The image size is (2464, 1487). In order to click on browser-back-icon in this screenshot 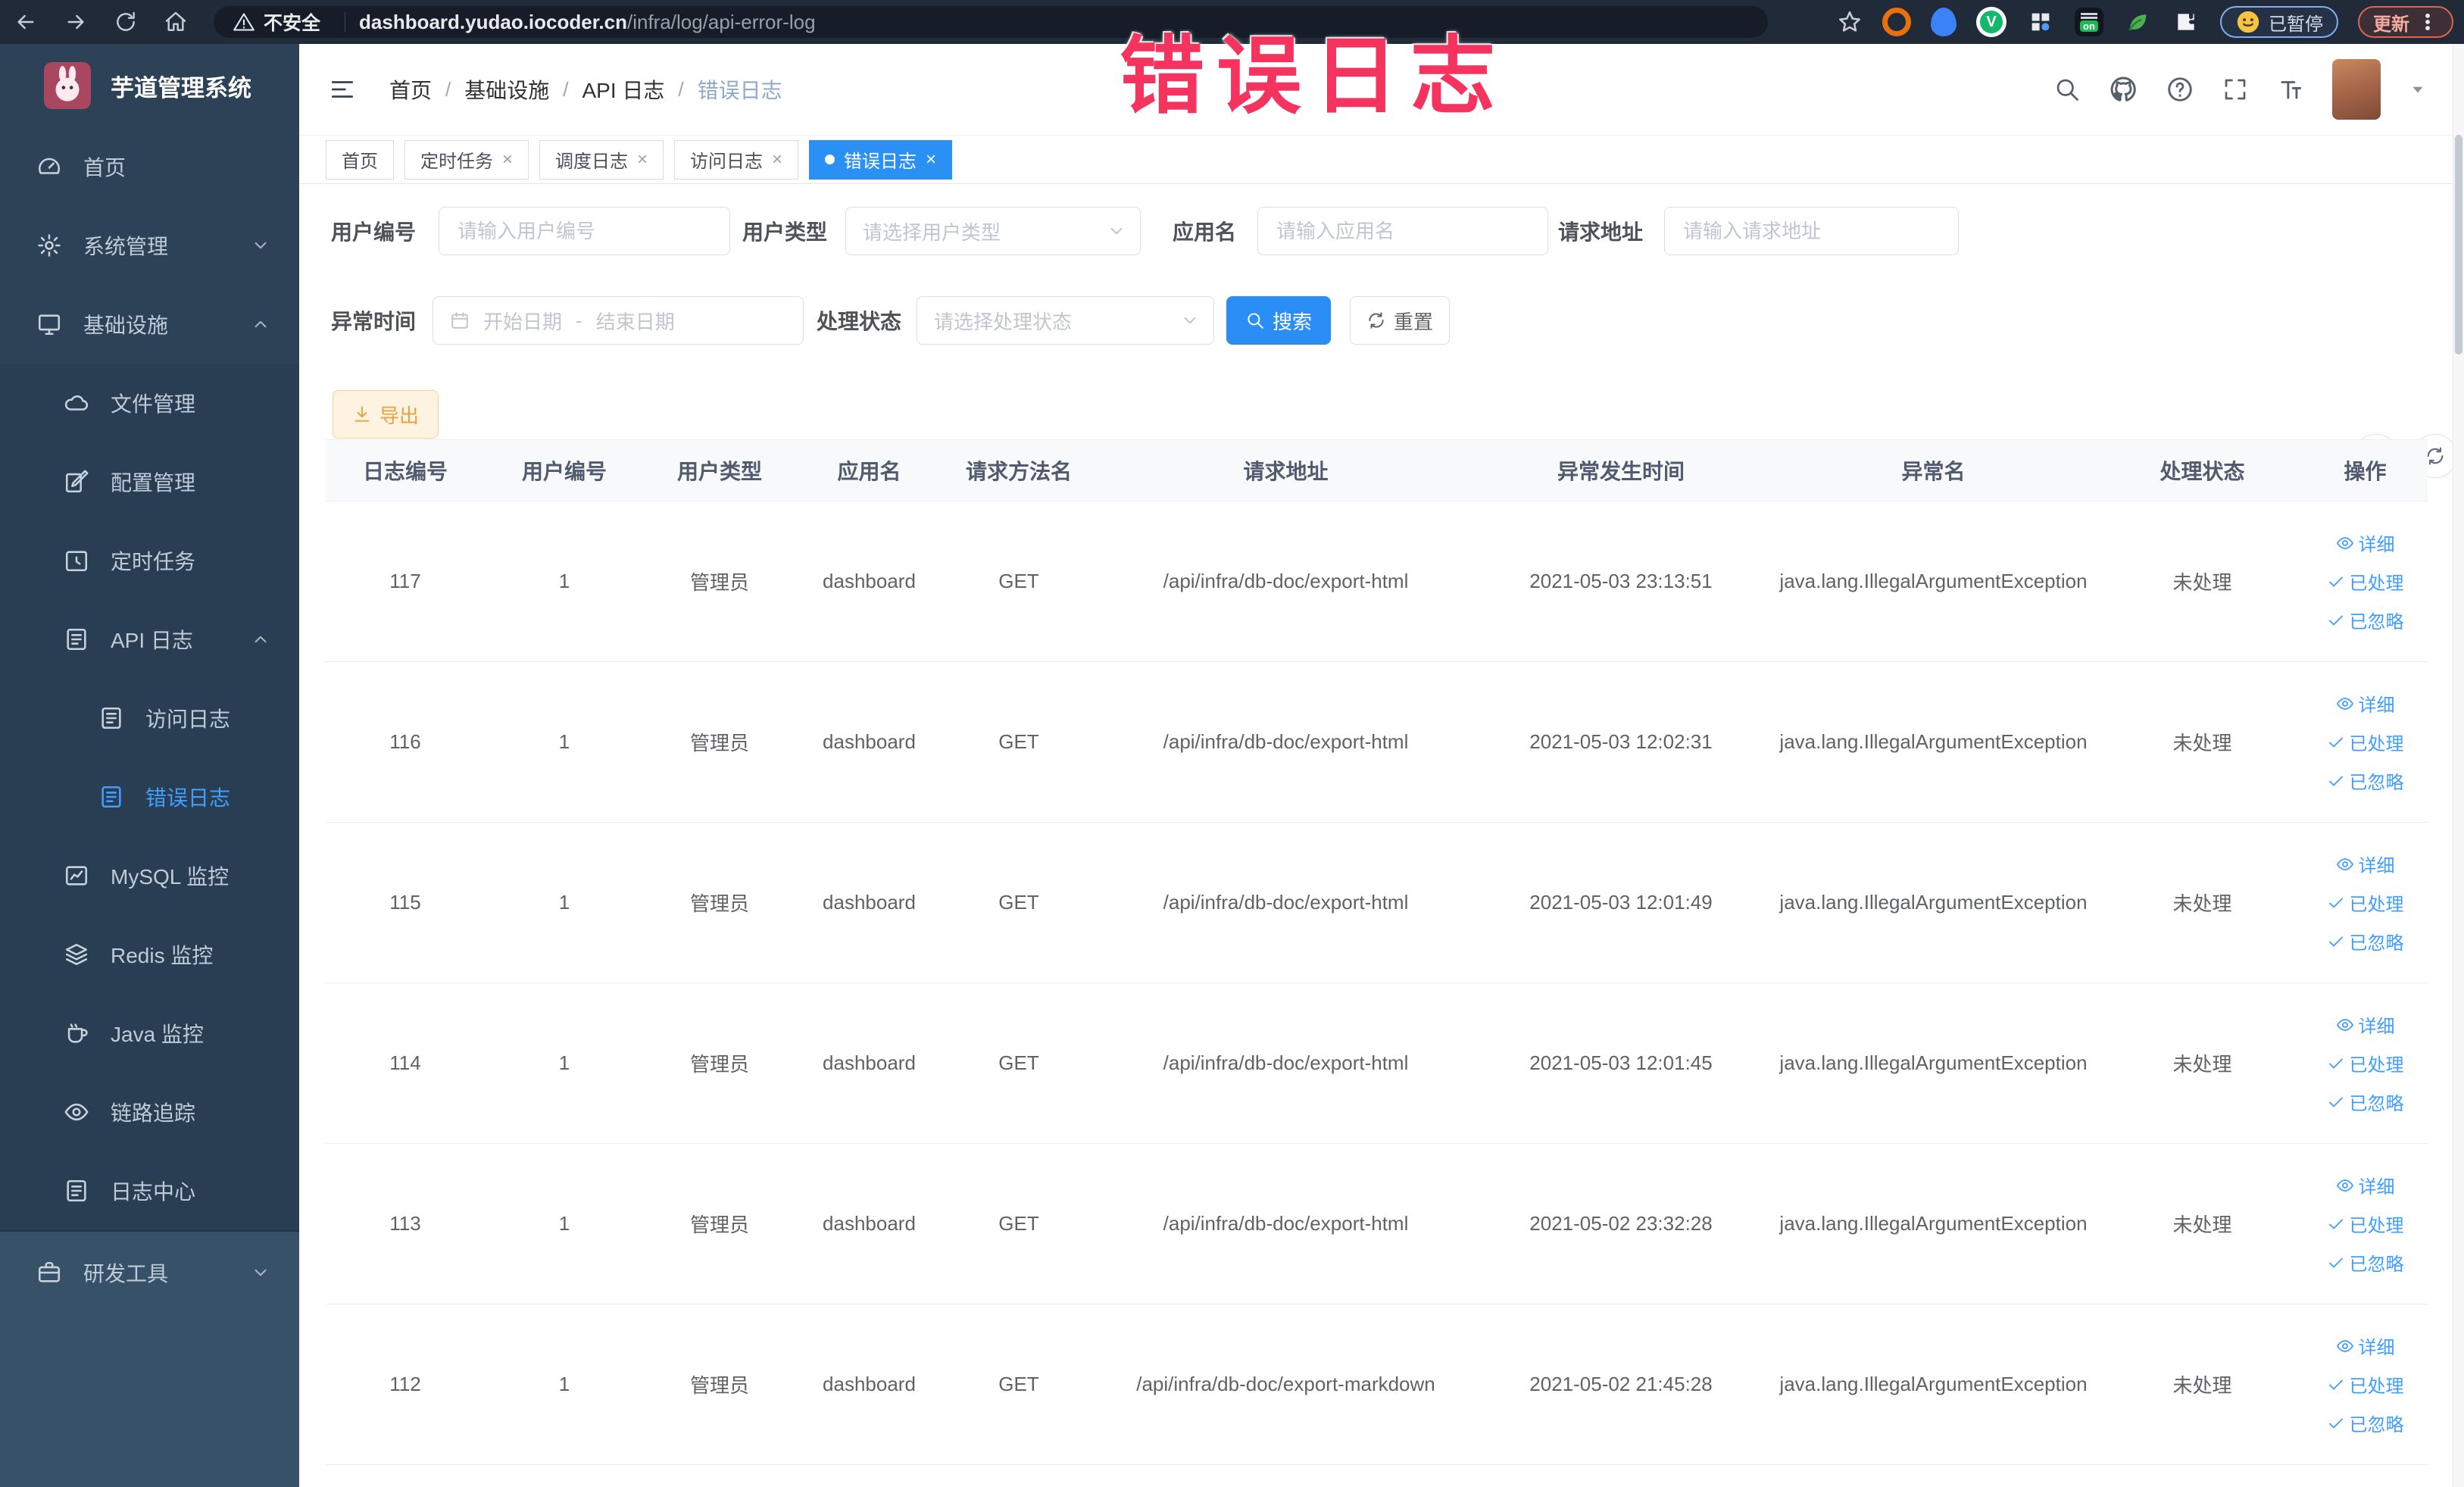, I will do `click(25, 22)`.